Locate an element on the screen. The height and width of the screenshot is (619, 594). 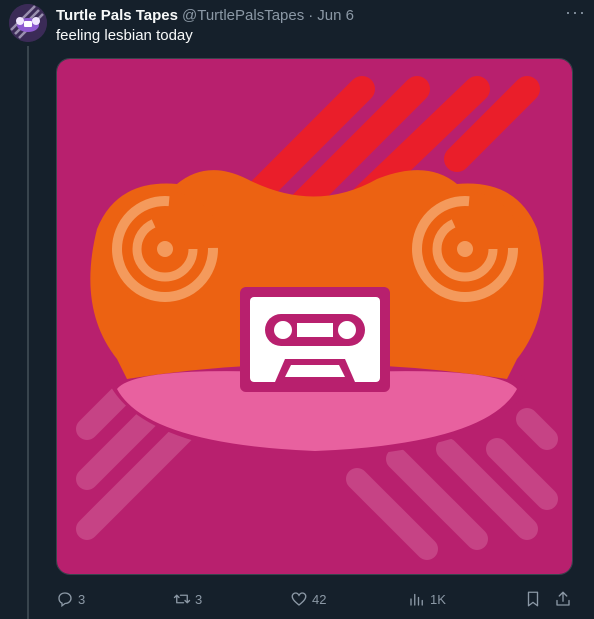
reply-count: 3 is located at coordinates (82, 599).